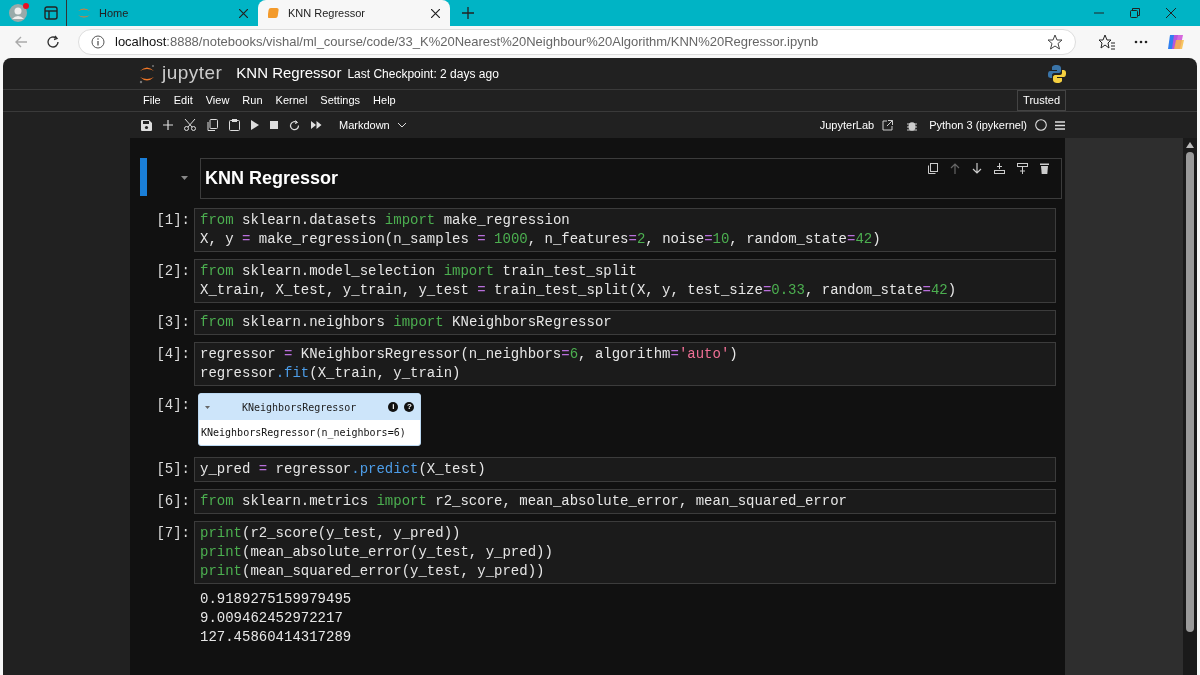 This screenshot has height=675, width=1200. Describe the element at coordinates (409, 407) in the screenshot. I see `help-badge: ?` at that location.